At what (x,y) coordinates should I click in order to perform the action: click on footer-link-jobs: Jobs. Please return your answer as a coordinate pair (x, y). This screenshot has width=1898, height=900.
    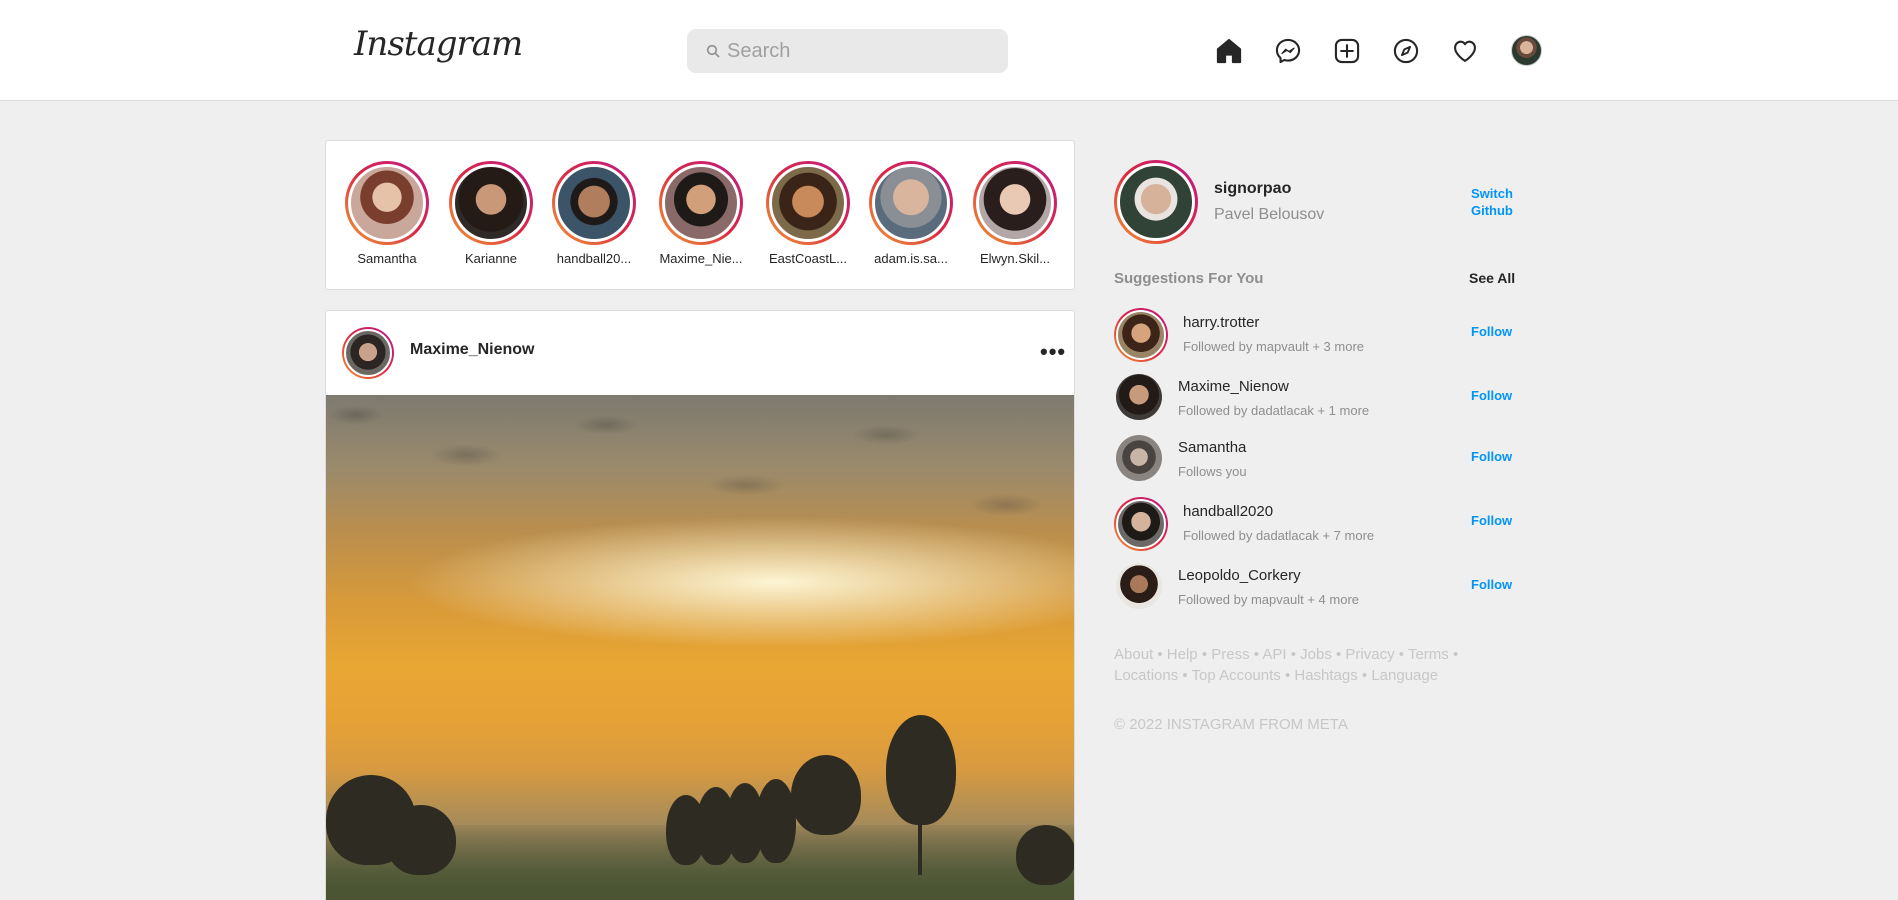
    Looking at the image, I should click on (1316, 654).